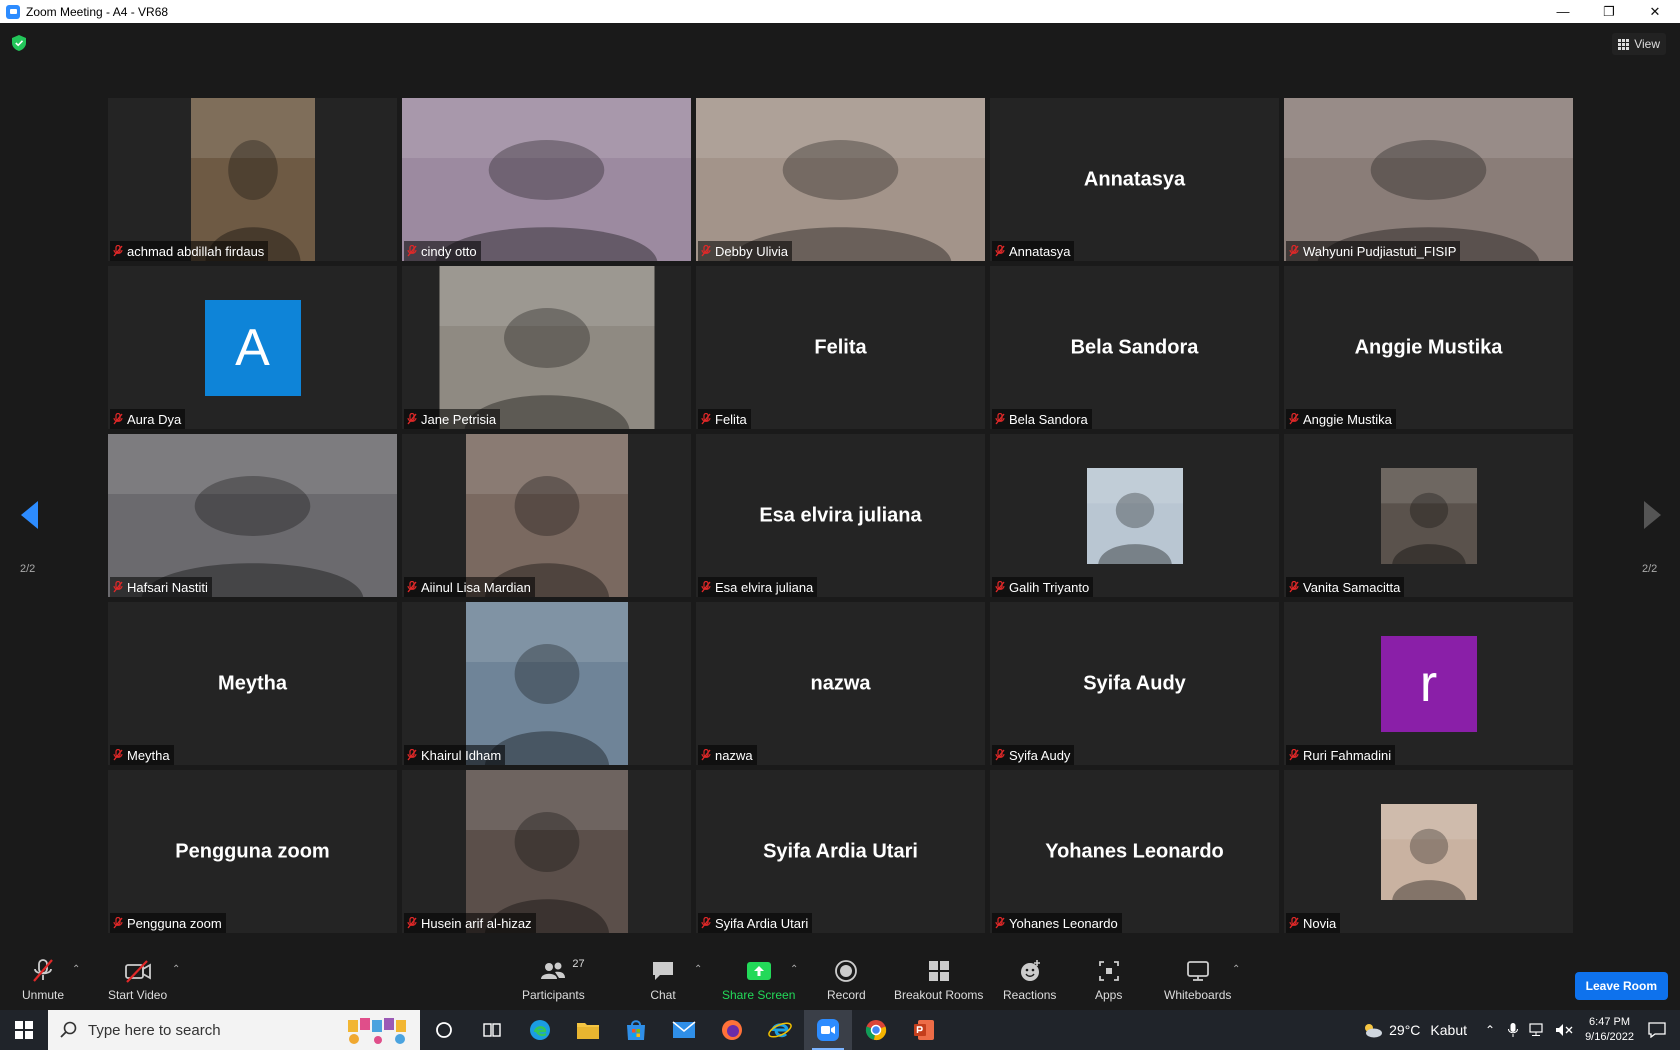  Describe the element at coordinates (252, 683) in the screenshot. I see `participant-tile: Meytha Meytha` at that location.